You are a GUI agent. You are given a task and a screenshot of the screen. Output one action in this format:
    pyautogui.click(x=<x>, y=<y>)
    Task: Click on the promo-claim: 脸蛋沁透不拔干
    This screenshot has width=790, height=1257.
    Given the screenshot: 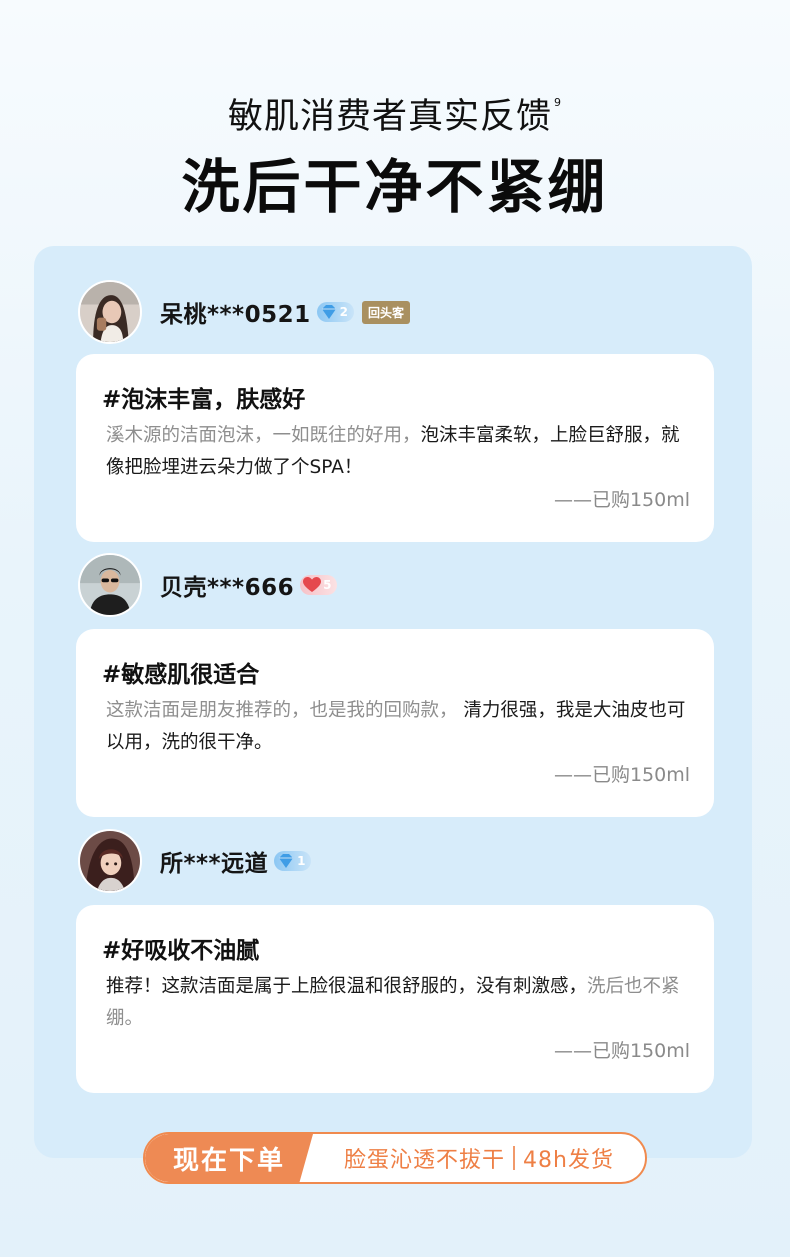 What is the action you would take?
    pyautogui.click(x=425, y=1160)
    